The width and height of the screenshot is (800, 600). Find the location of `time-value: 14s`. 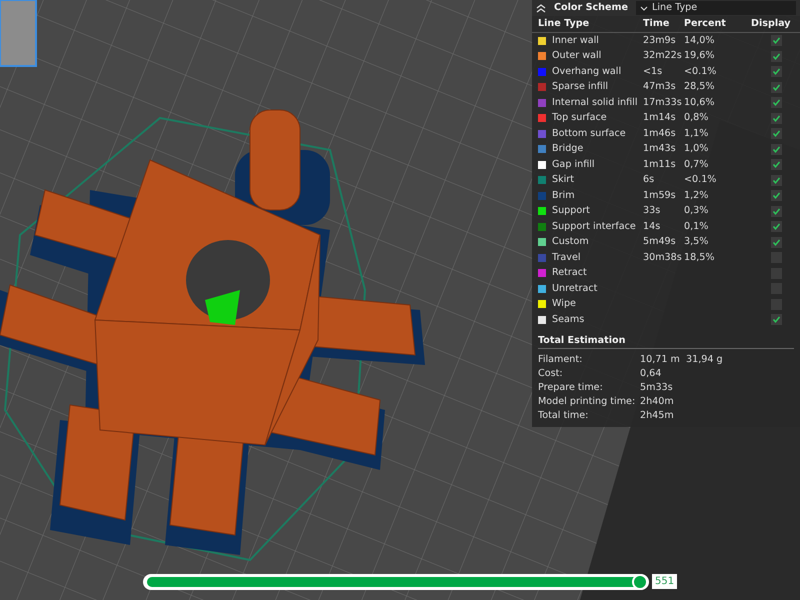

time-value: 14s is located at coordinates (652, 227).